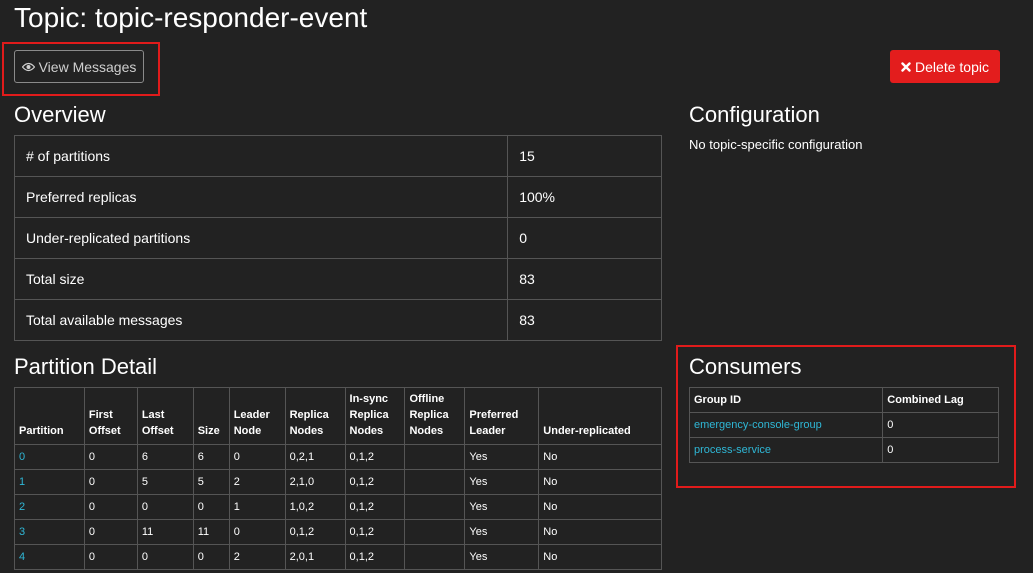  Describe the element at coordinates (22, 532) in the screenshot. I see `partition-link: 3` at that location.